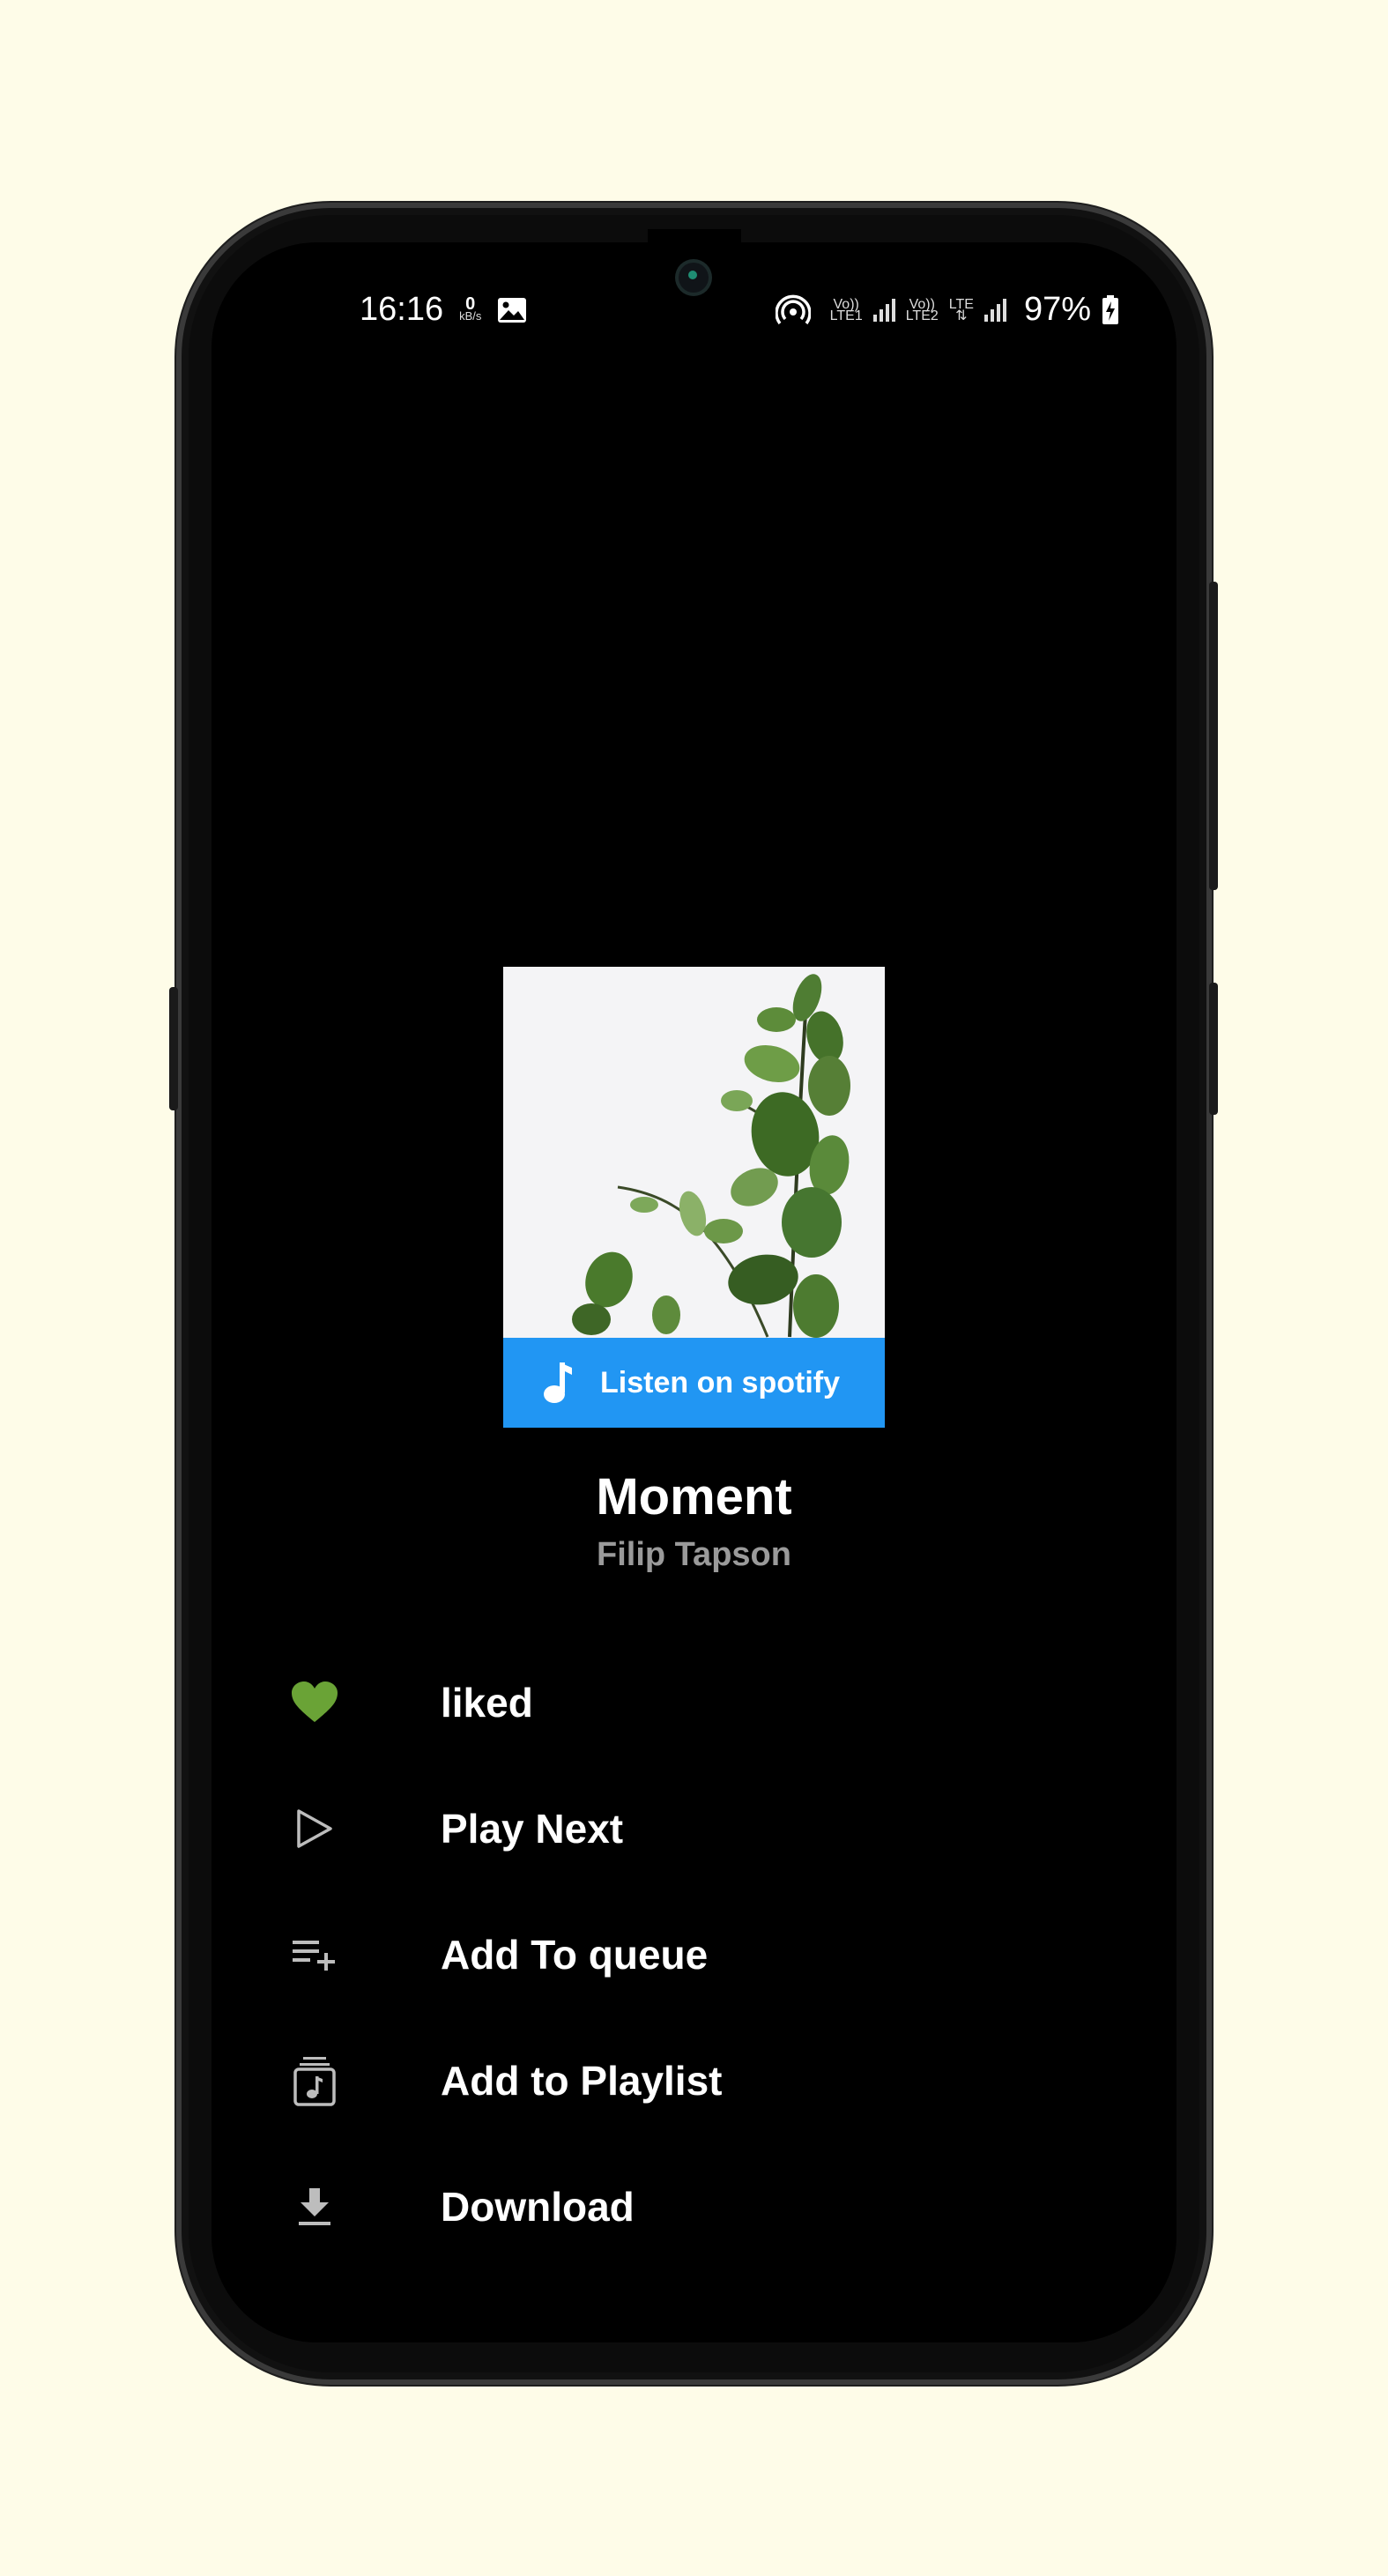 The width and height of the screenshot is (1388, 2576). I want to click on sim2-label: Vo)) LTE2, so click(922, 309).